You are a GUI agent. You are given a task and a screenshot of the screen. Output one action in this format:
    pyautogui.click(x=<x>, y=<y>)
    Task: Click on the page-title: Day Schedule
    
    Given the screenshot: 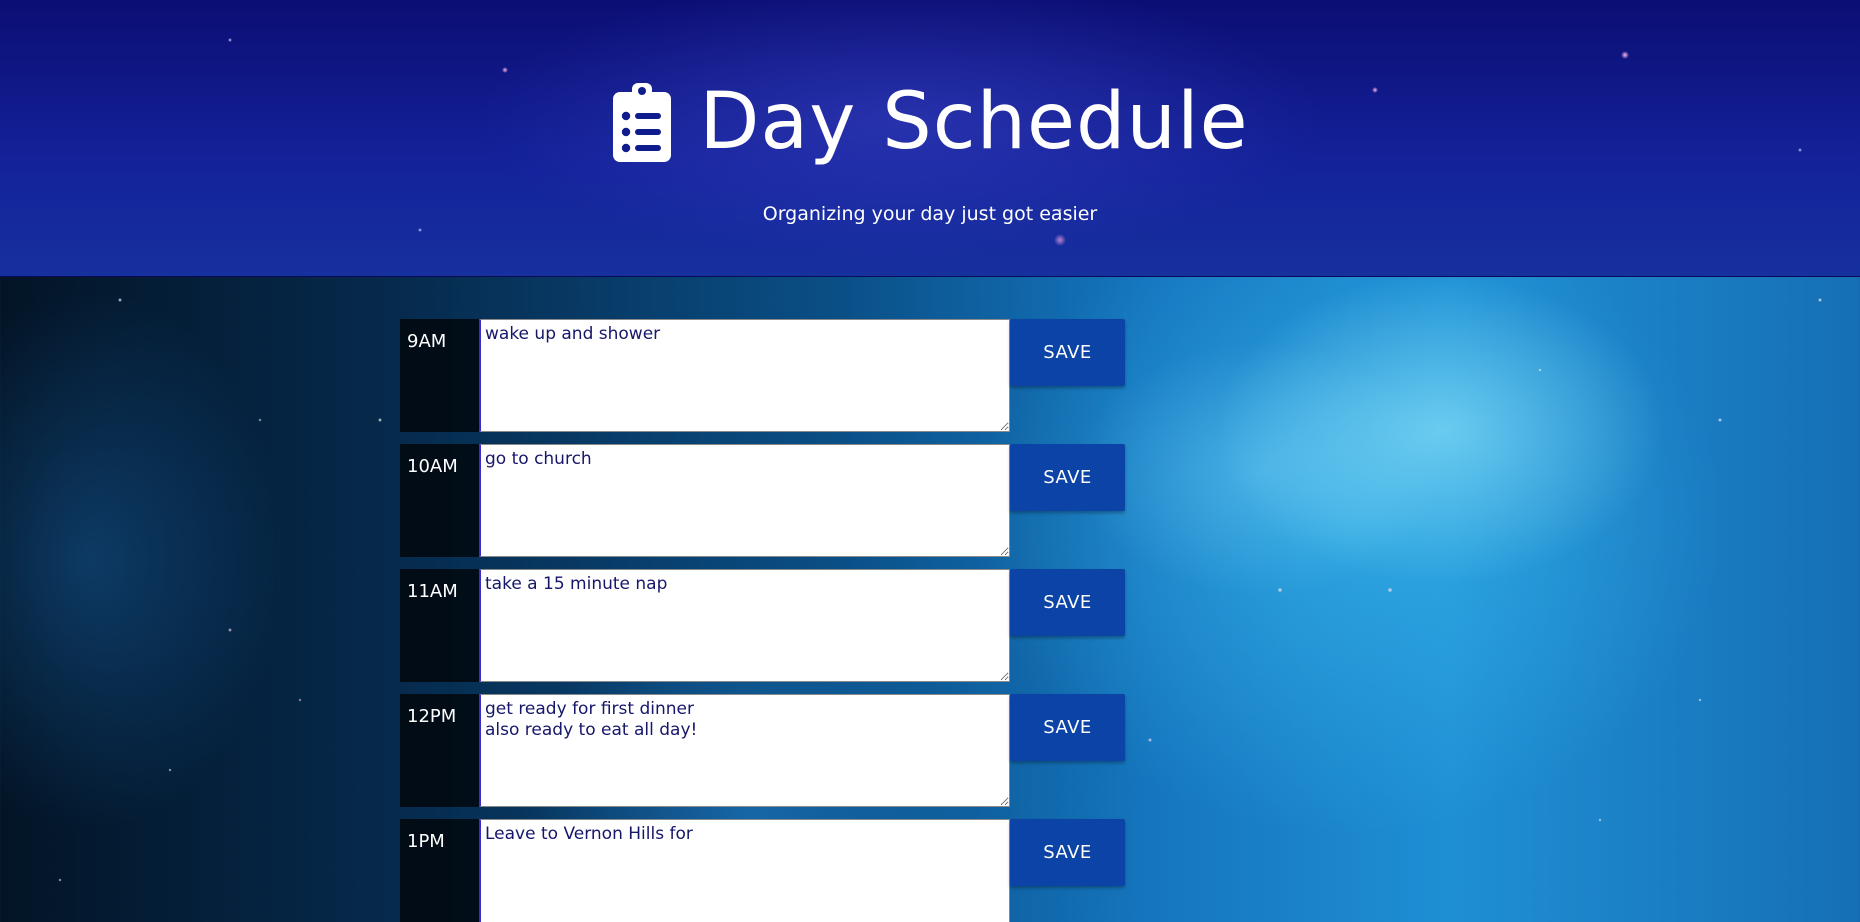 What is the action you would take?
    pyautogui.click(x=974, y=122)
    